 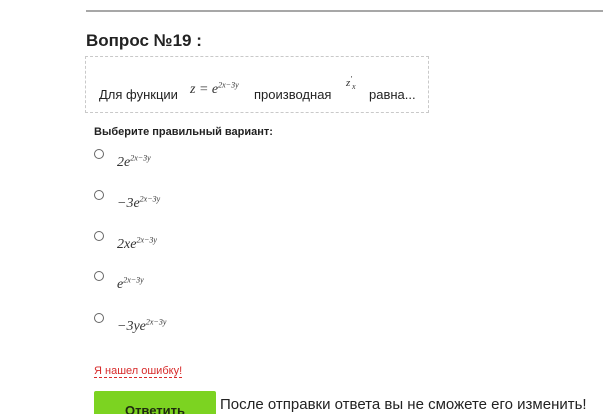 I want to click on answer-option-3: 2xe2x−3y, so click(x=194, y=246).